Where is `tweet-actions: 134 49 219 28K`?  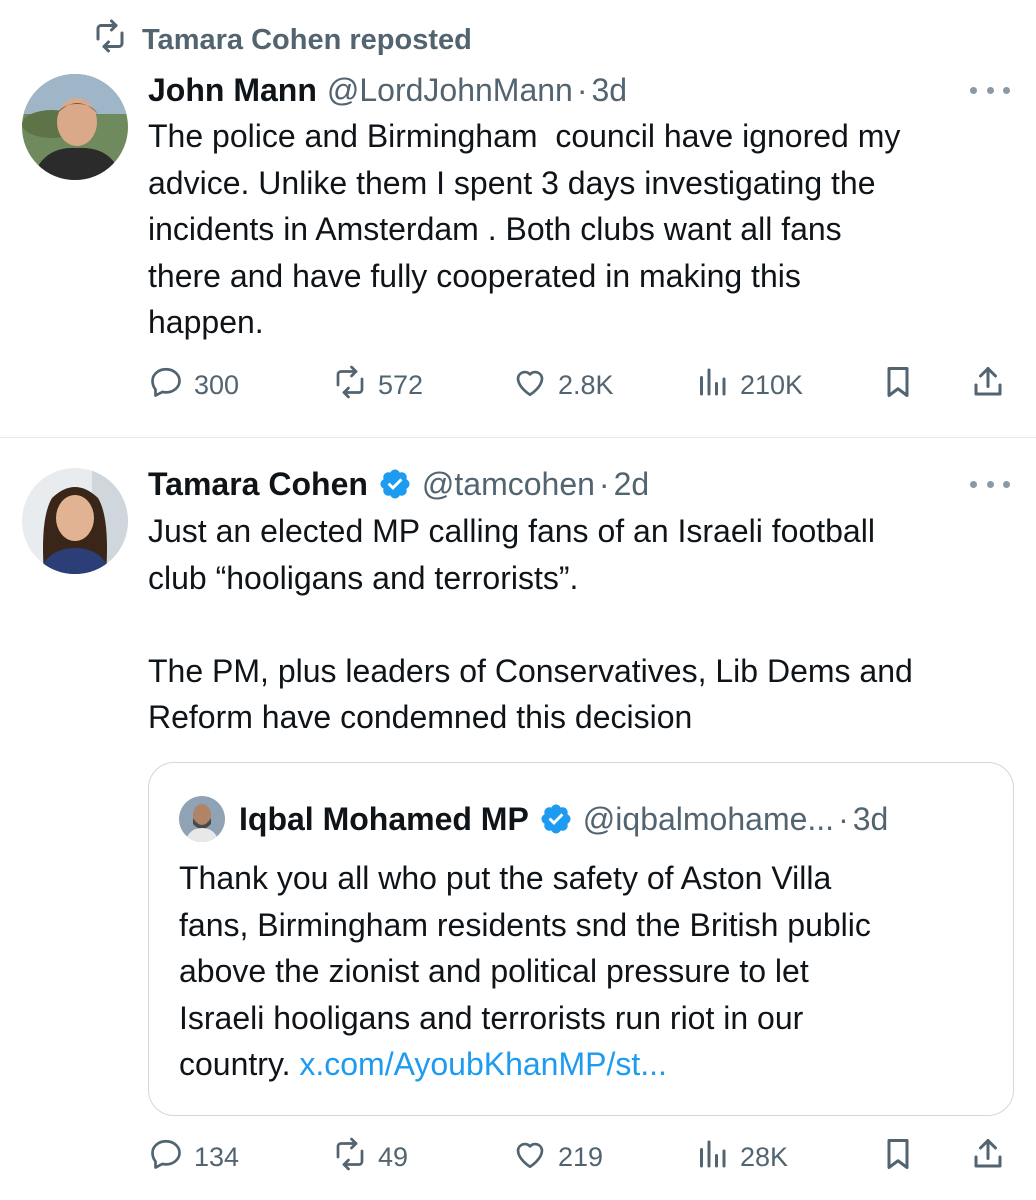
tweet-actions: 134 49 219 28K is located at coordinates (583, 1157).